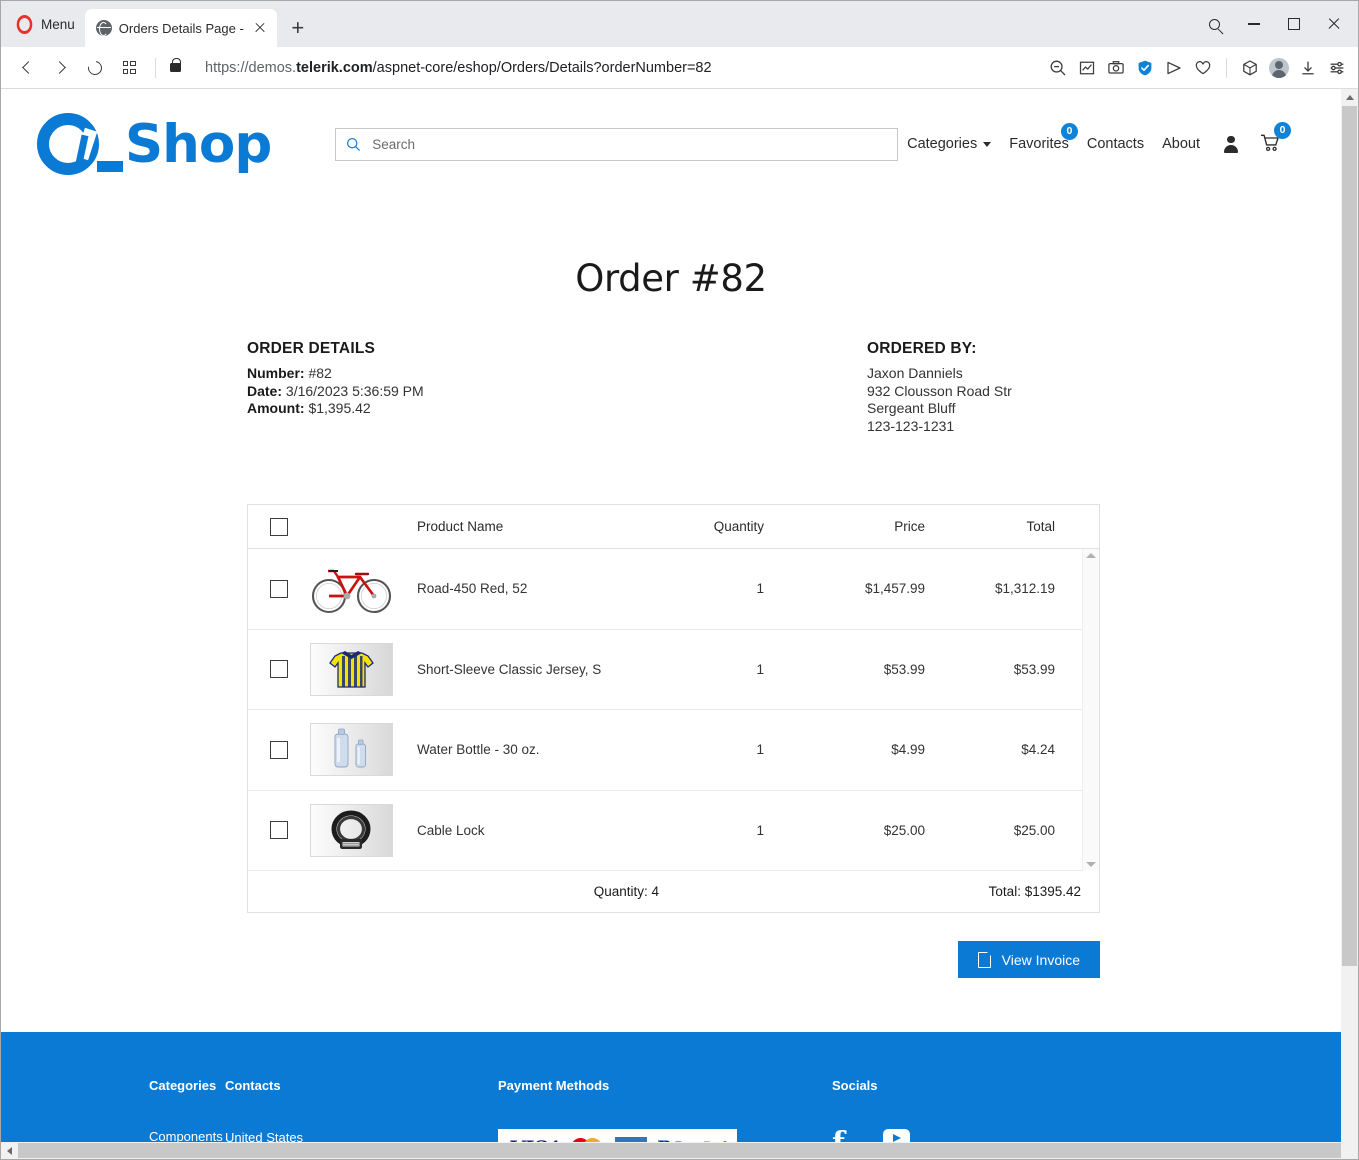 The image size is (1359, 1160). Describe the element at coordinates (68, 144) in the screenshot. I see `logo-e-icon` at that location.